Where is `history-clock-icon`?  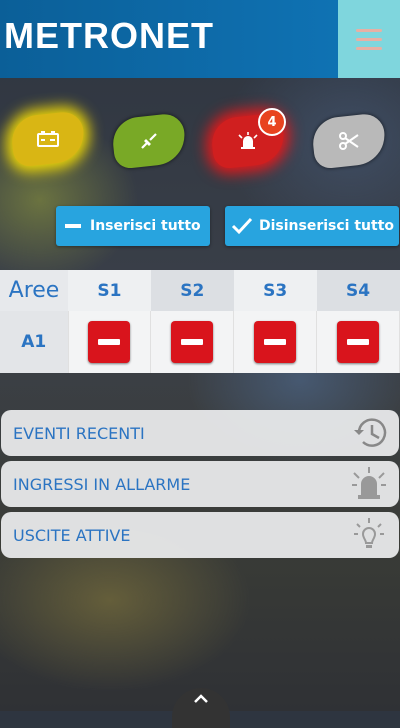 history-clock-icon is located at coordinates (370, 432).